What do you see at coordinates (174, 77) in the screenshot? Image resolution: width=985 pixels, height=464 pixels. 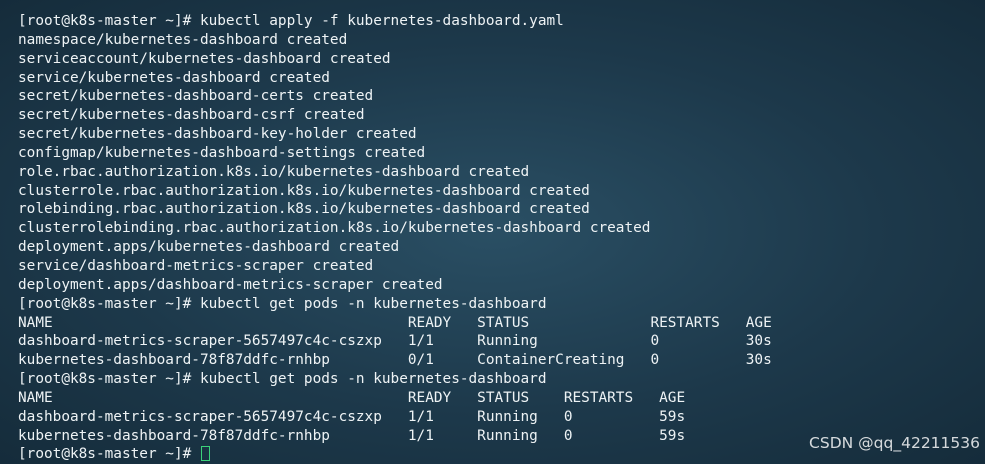 I see `terminal-line: service/kubernetes-dashboard created` at bounding box center [174, 77].